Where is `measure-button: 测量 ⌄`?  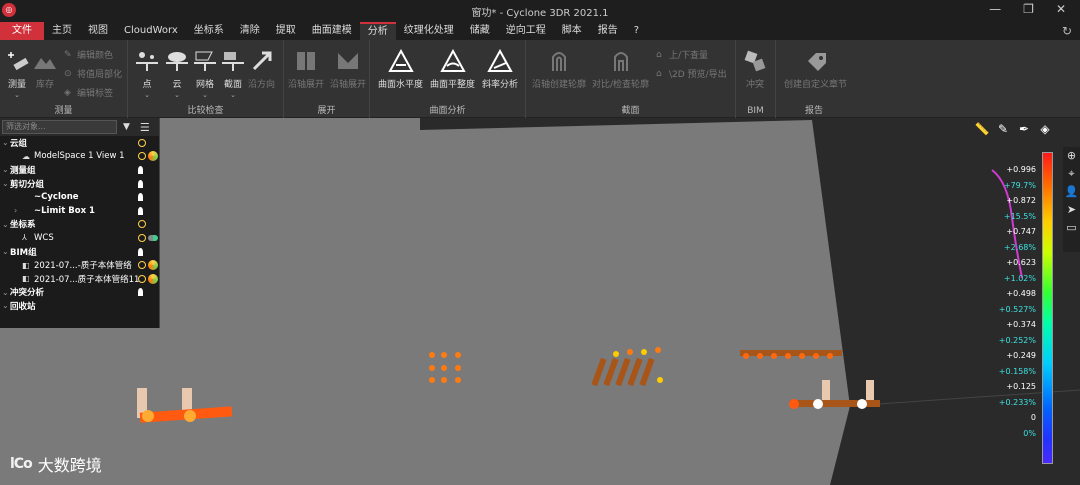
measure-button: 测量 ⌄ is located at coordinates (17, 73).